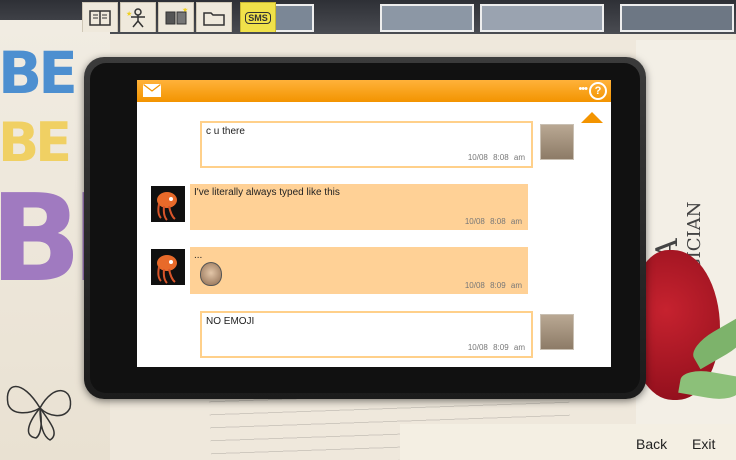 The height and width of the screenshot is (460, 736). What do you see at coordinates (152, 90) in the screenshot?
I see `envelope-icon` at bounding box center [152, 90].